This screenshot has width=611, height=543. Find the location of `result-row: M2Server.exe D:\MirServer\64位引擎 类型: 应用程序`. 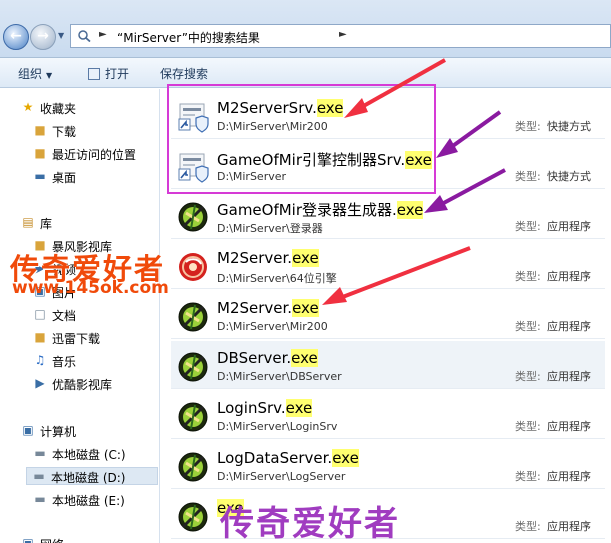

result-row: M2Server.exe D:\MirServer\64位引擎 类型: 应用程序 is located at coordinates (388, 265).